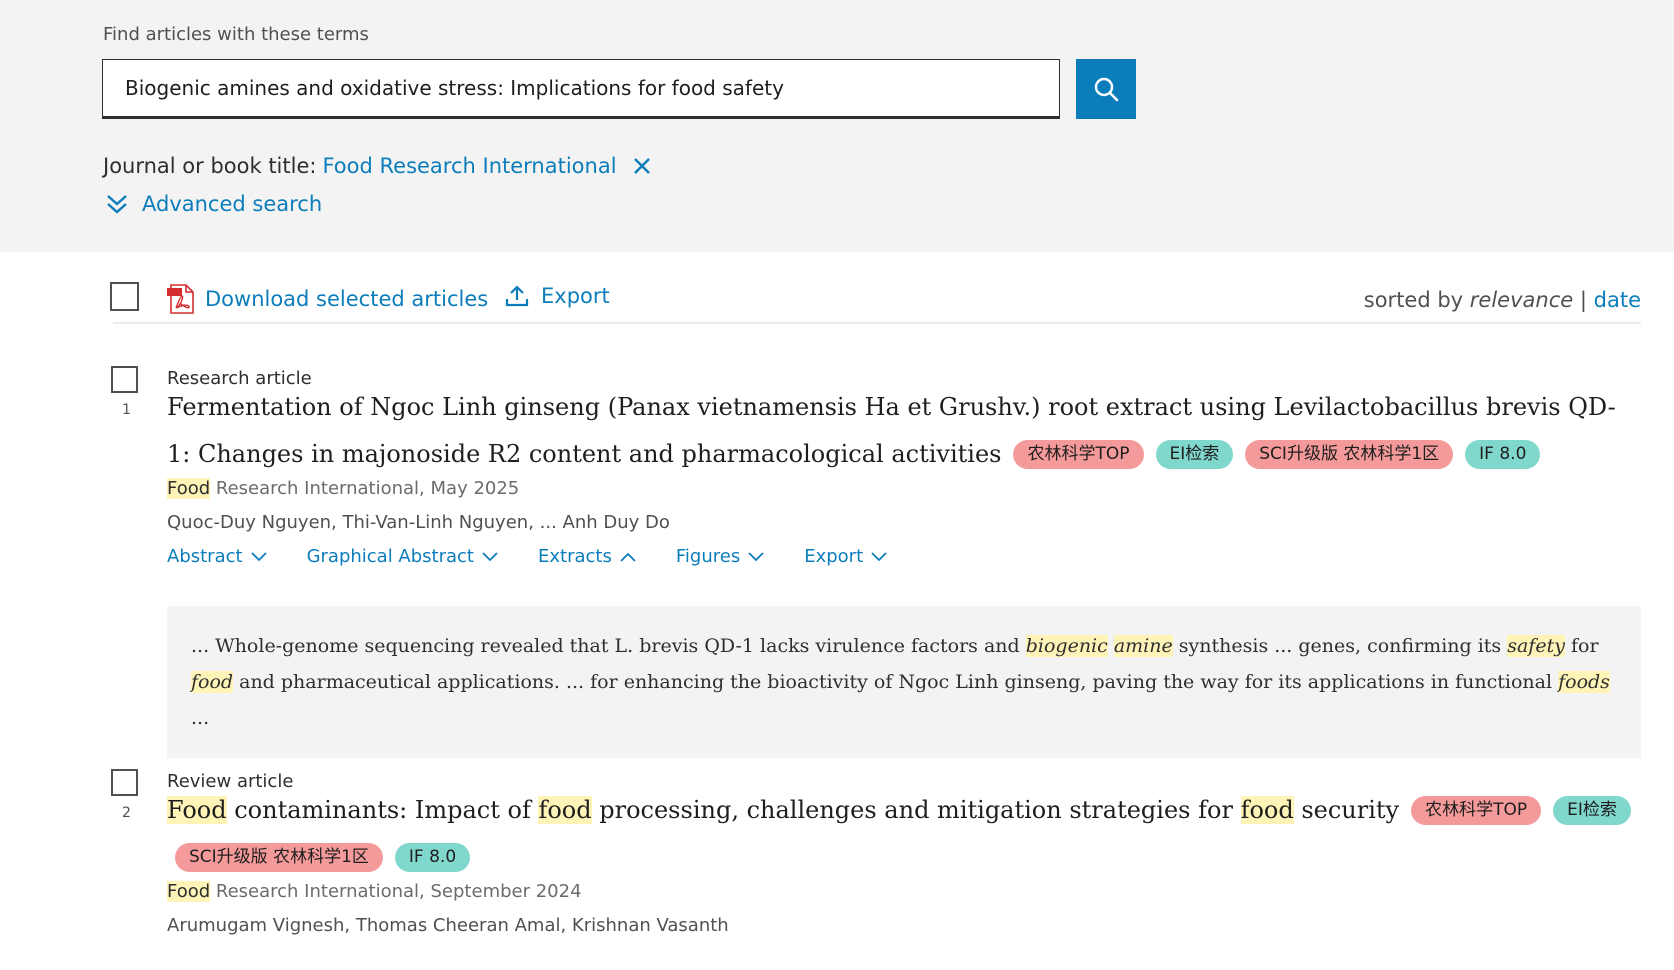 The width and height of the screenshot is (1674, 970). What do you see at coordinates (212, 682) in the screenshot?
I see `extract-highlight: food` at bounding box center [212, 682].